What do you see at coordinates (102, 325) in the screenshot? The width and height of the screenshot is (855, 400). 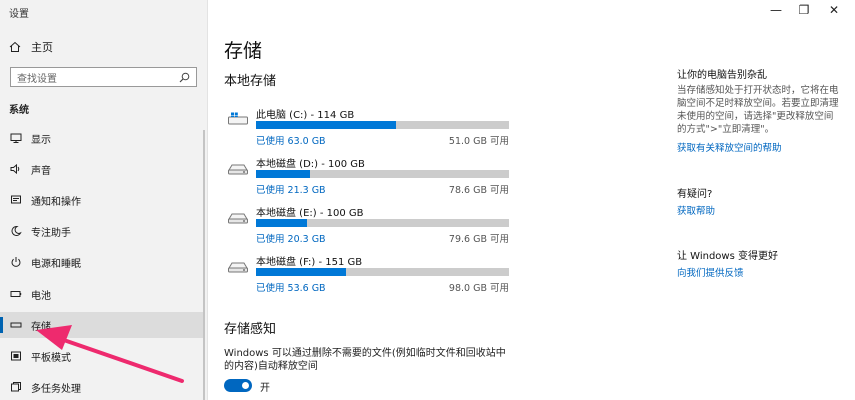 I see `sidebar-item-storage: 存储` at bounding box center [102, 325].